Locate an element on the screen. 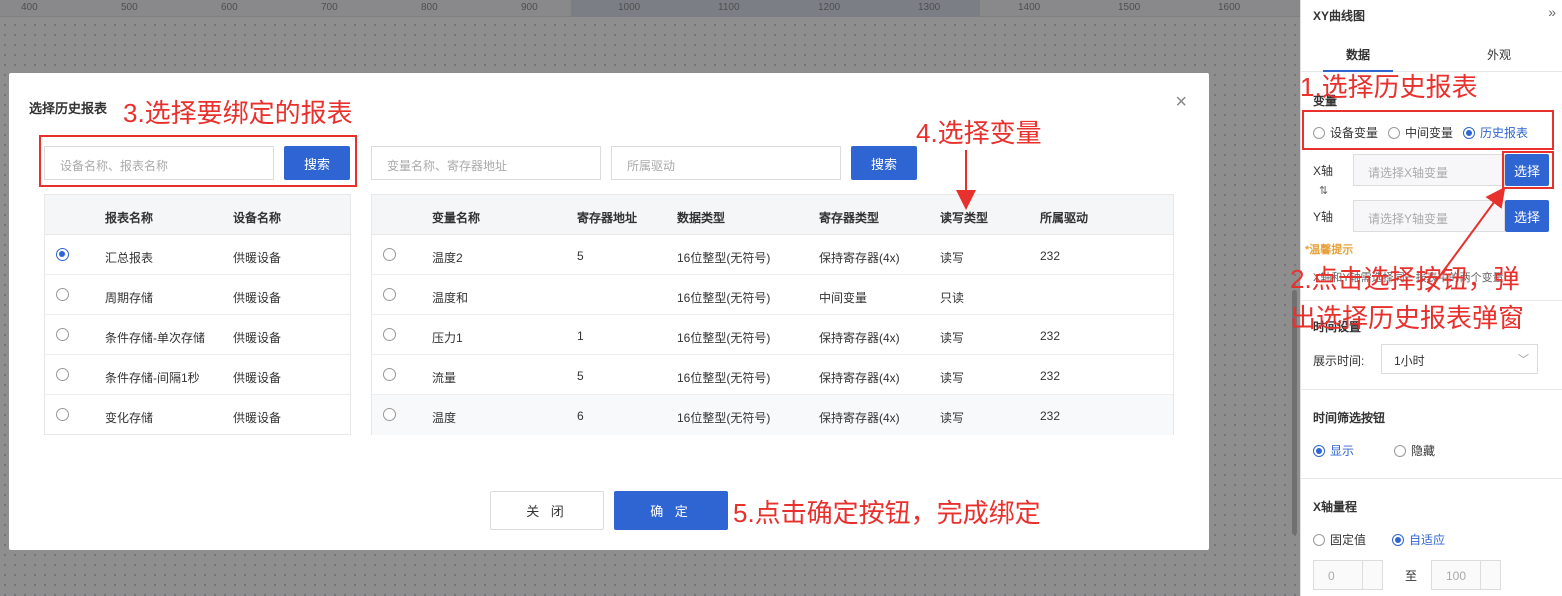 Image resolution: width=1562 pixels, height=596 pixels. column-header: 所属驱动 is located at coordinates (1064, 218).